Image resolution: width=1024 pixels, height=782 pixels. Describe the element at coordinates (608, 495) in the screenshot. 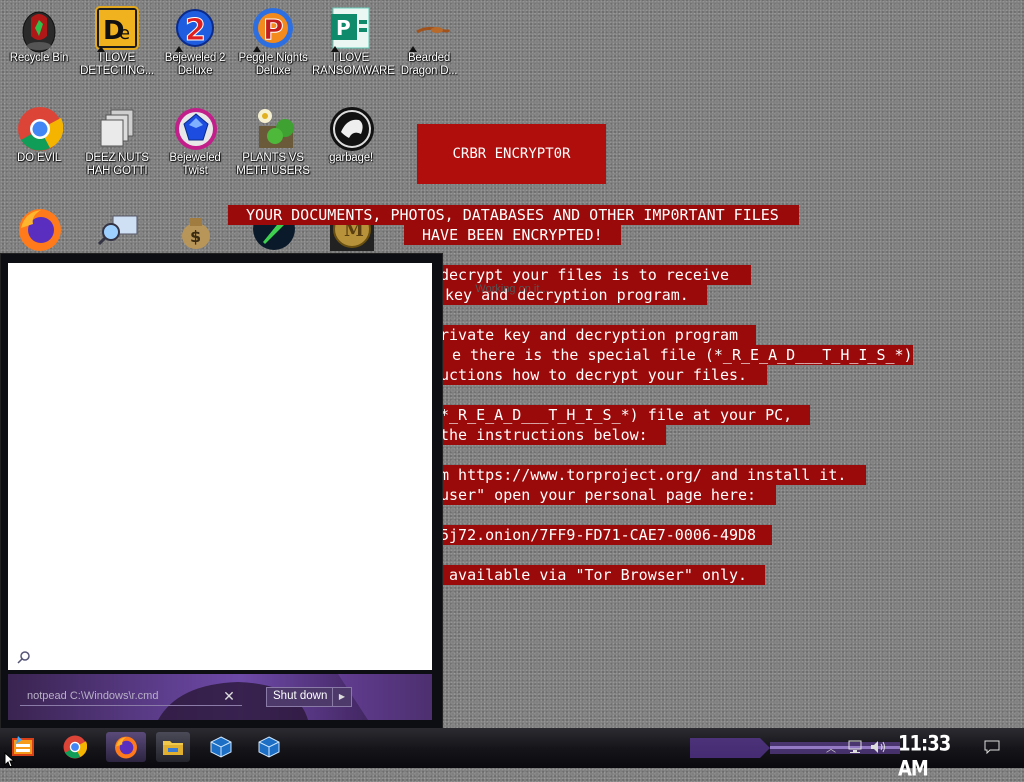

I see `ransom-line: user" open your personal page here:` at that location.